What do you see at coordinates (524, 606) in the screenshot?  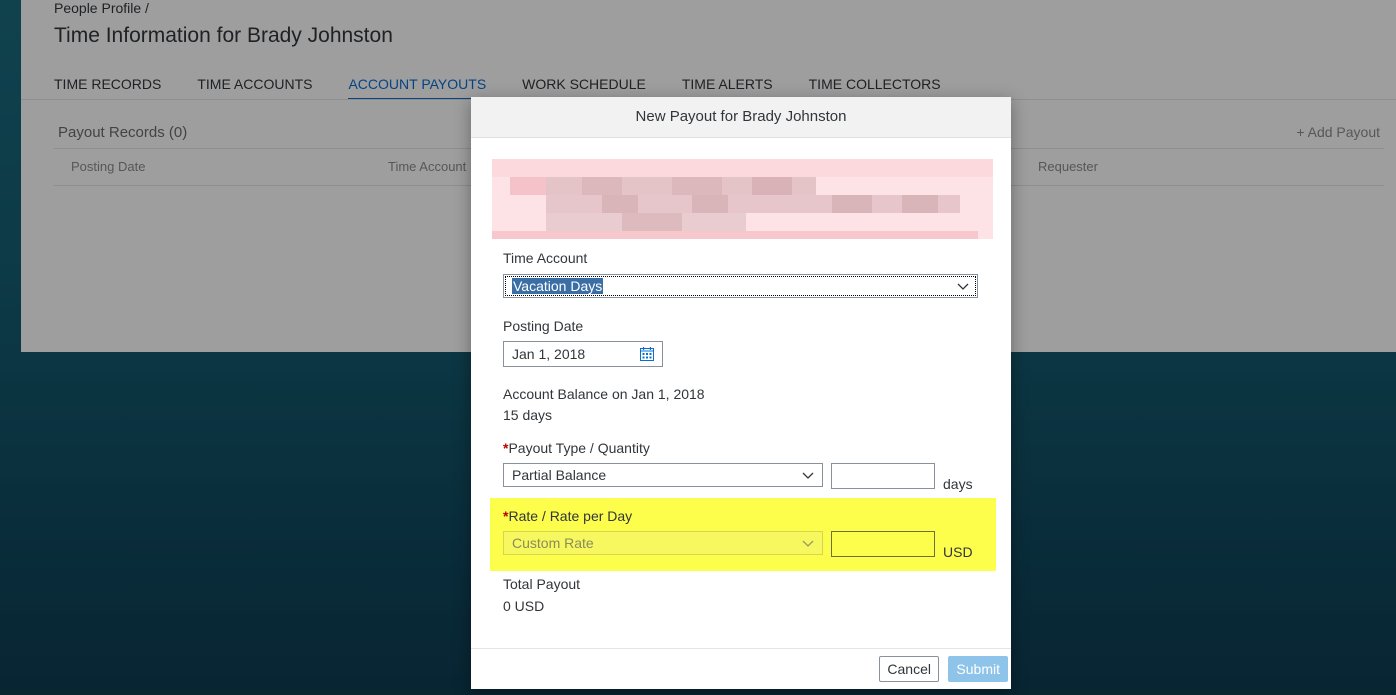 I see `total-payout-value: 0 USD` at bounding box center [524, 606].